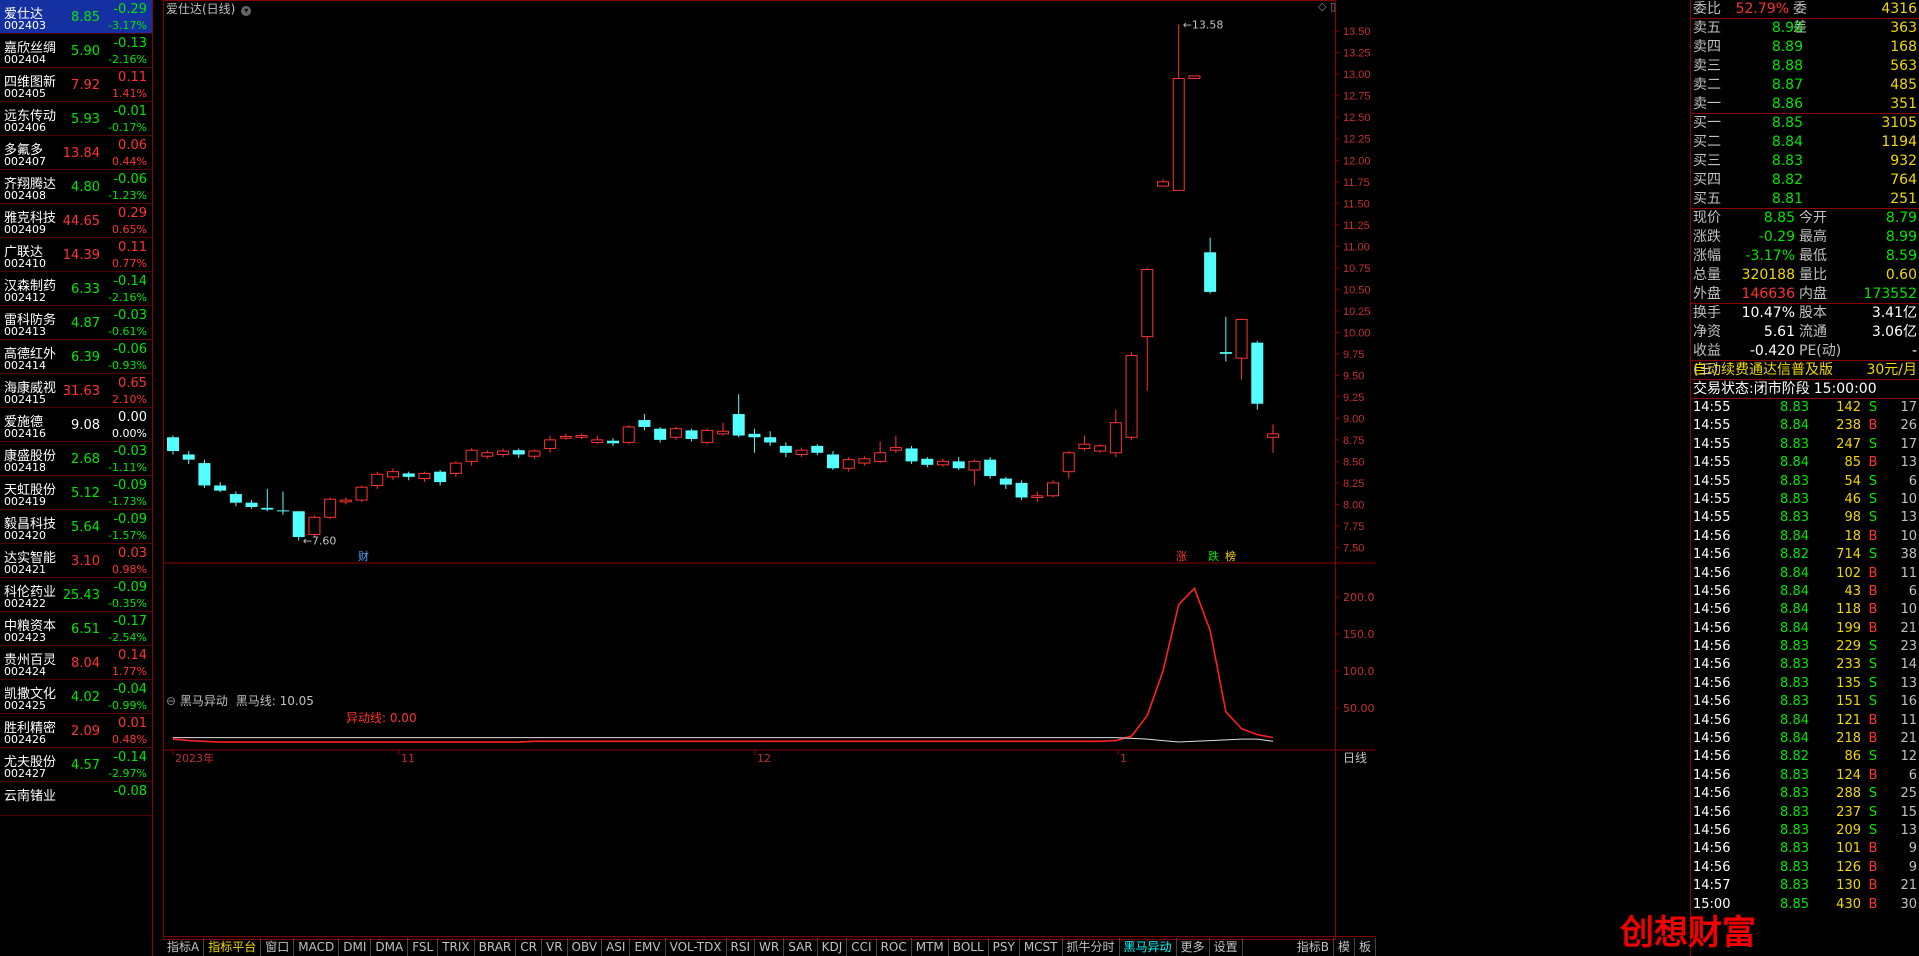 This screenshot has width=1919, height=956. What do you see at coordinates (1041, 946) in the screenshot?
I see `indicator-tab: MCST` at bounding box center [1041, 946].